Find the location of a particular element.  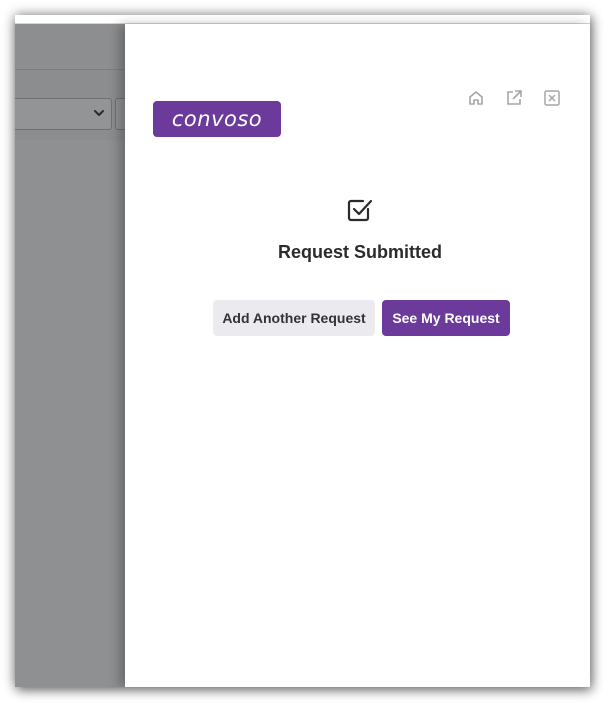

close-icon is located at coordinates (552, 98).